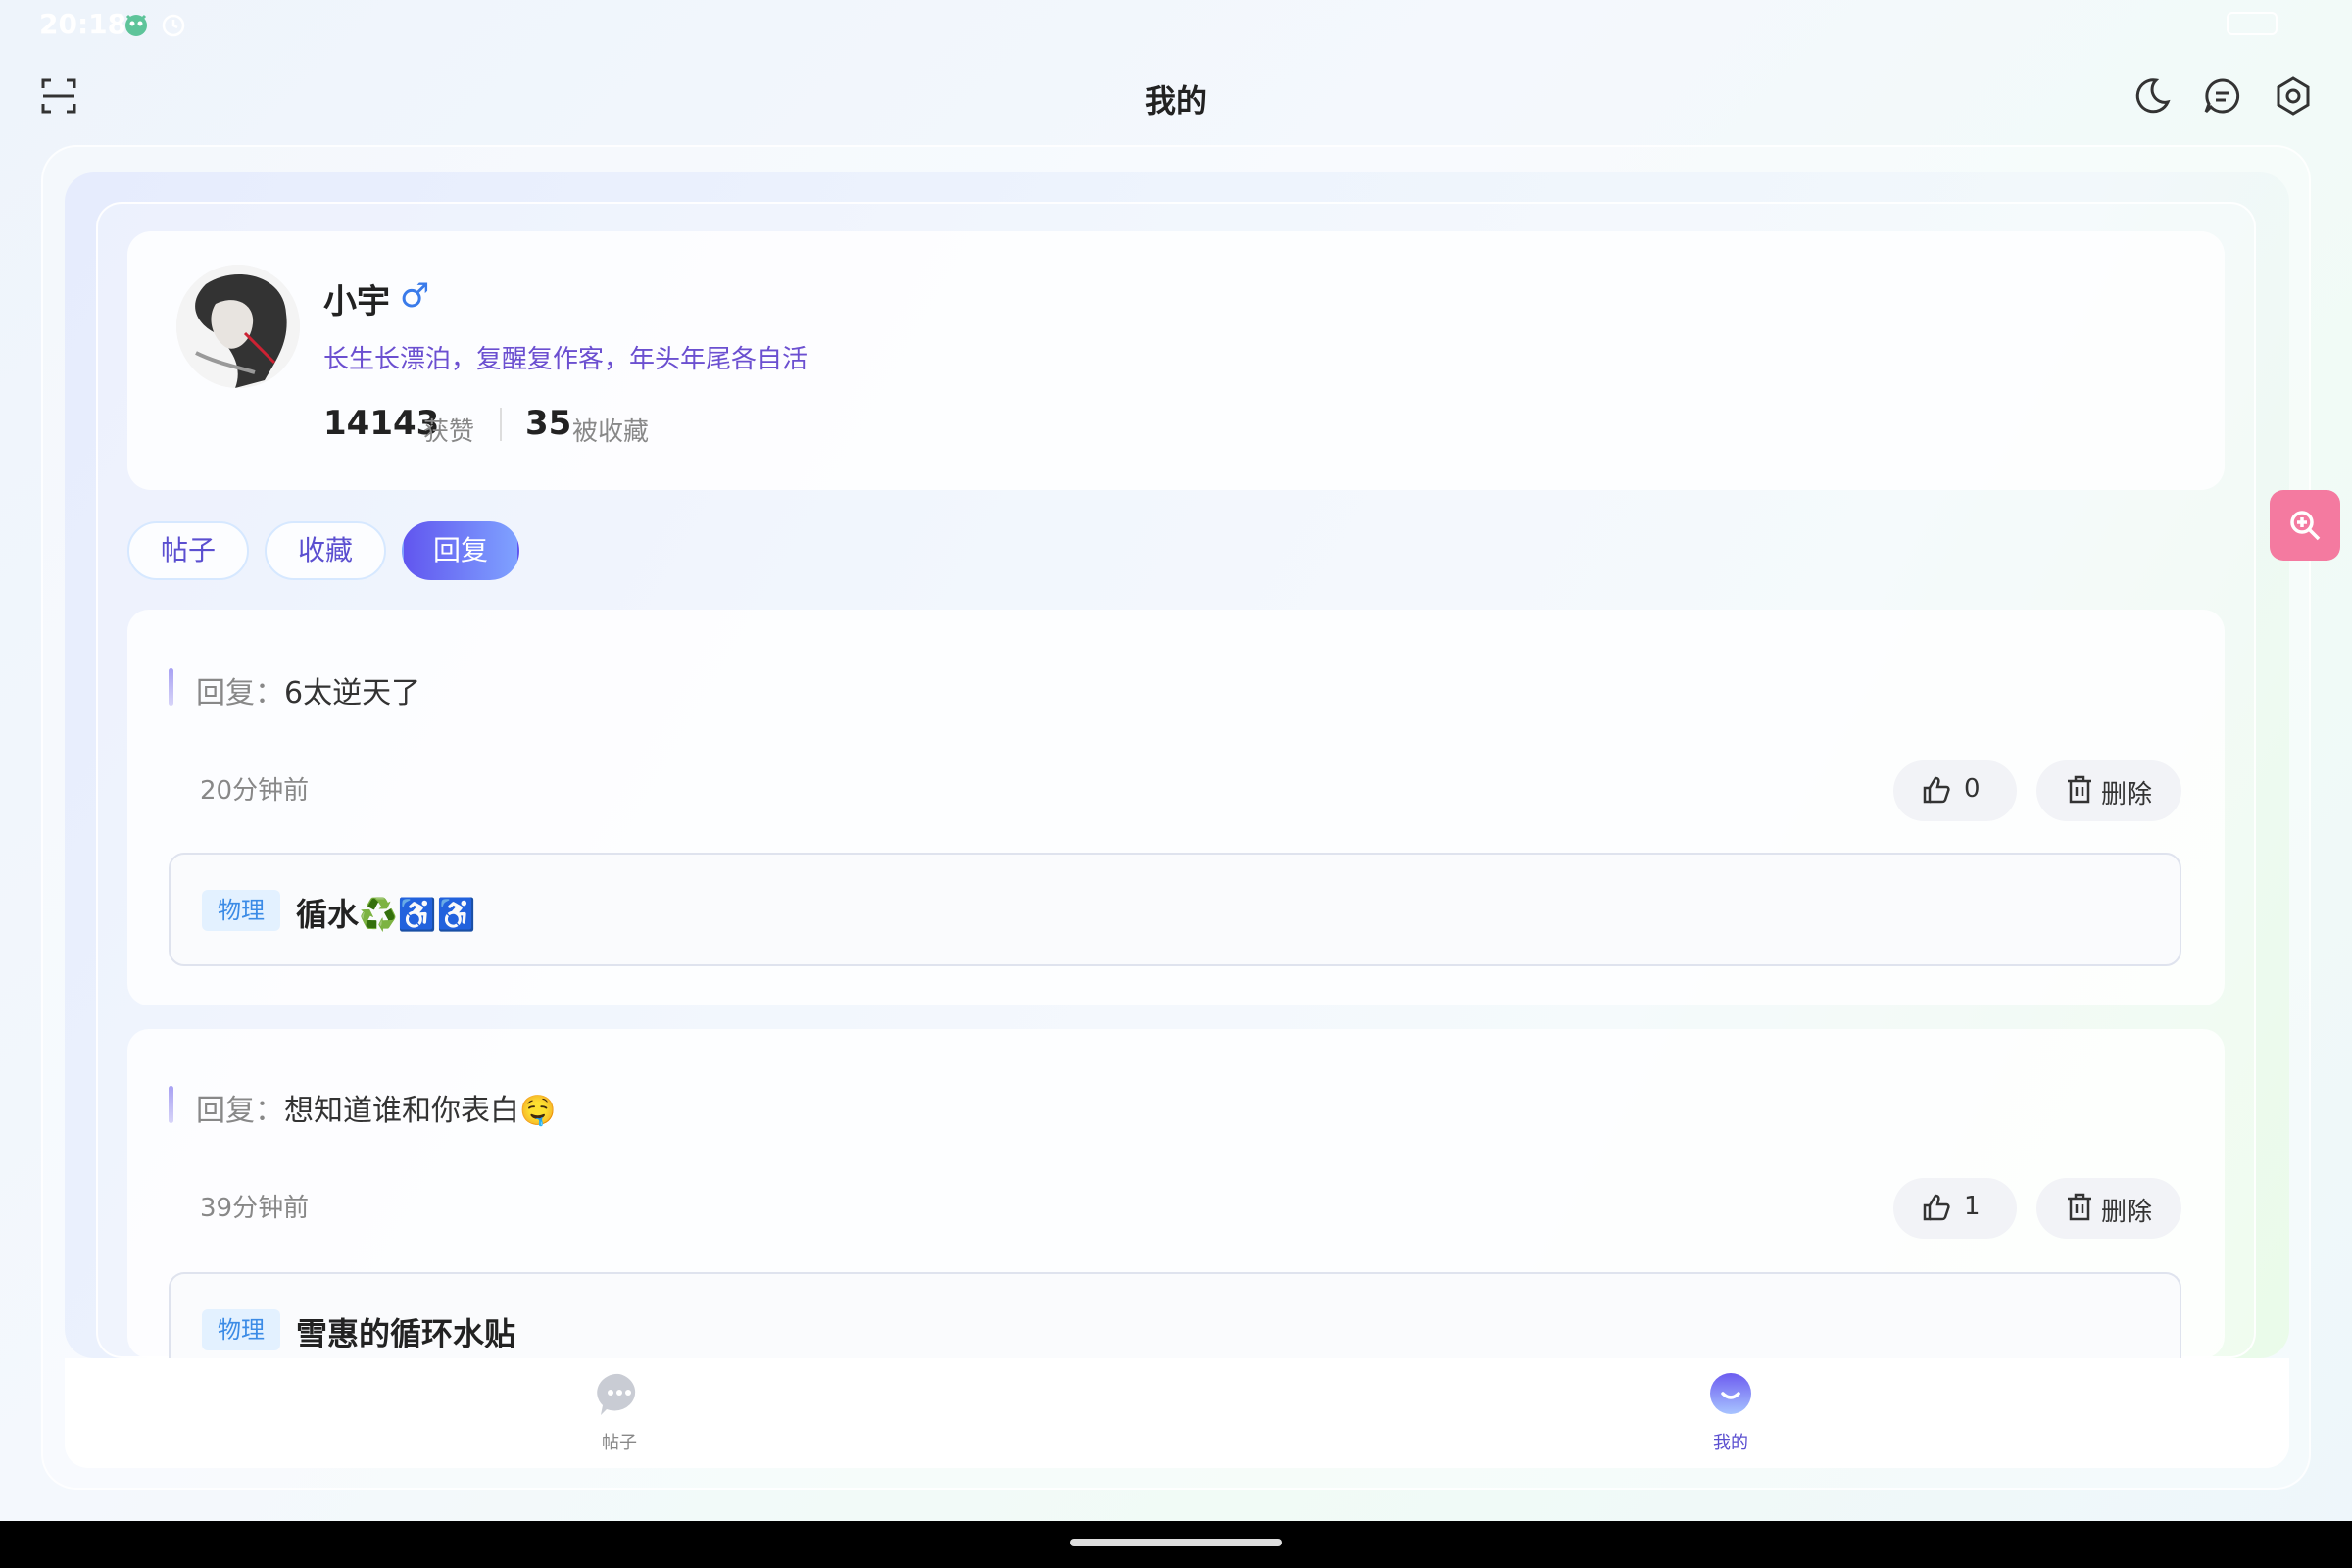 The image size is (2352, 1568). What do you see at coordinates (1175, 1315) in the screenshot?
I see `original-post: 物理 雪惠的循环水贴` at bounding box center [1175, 1315].